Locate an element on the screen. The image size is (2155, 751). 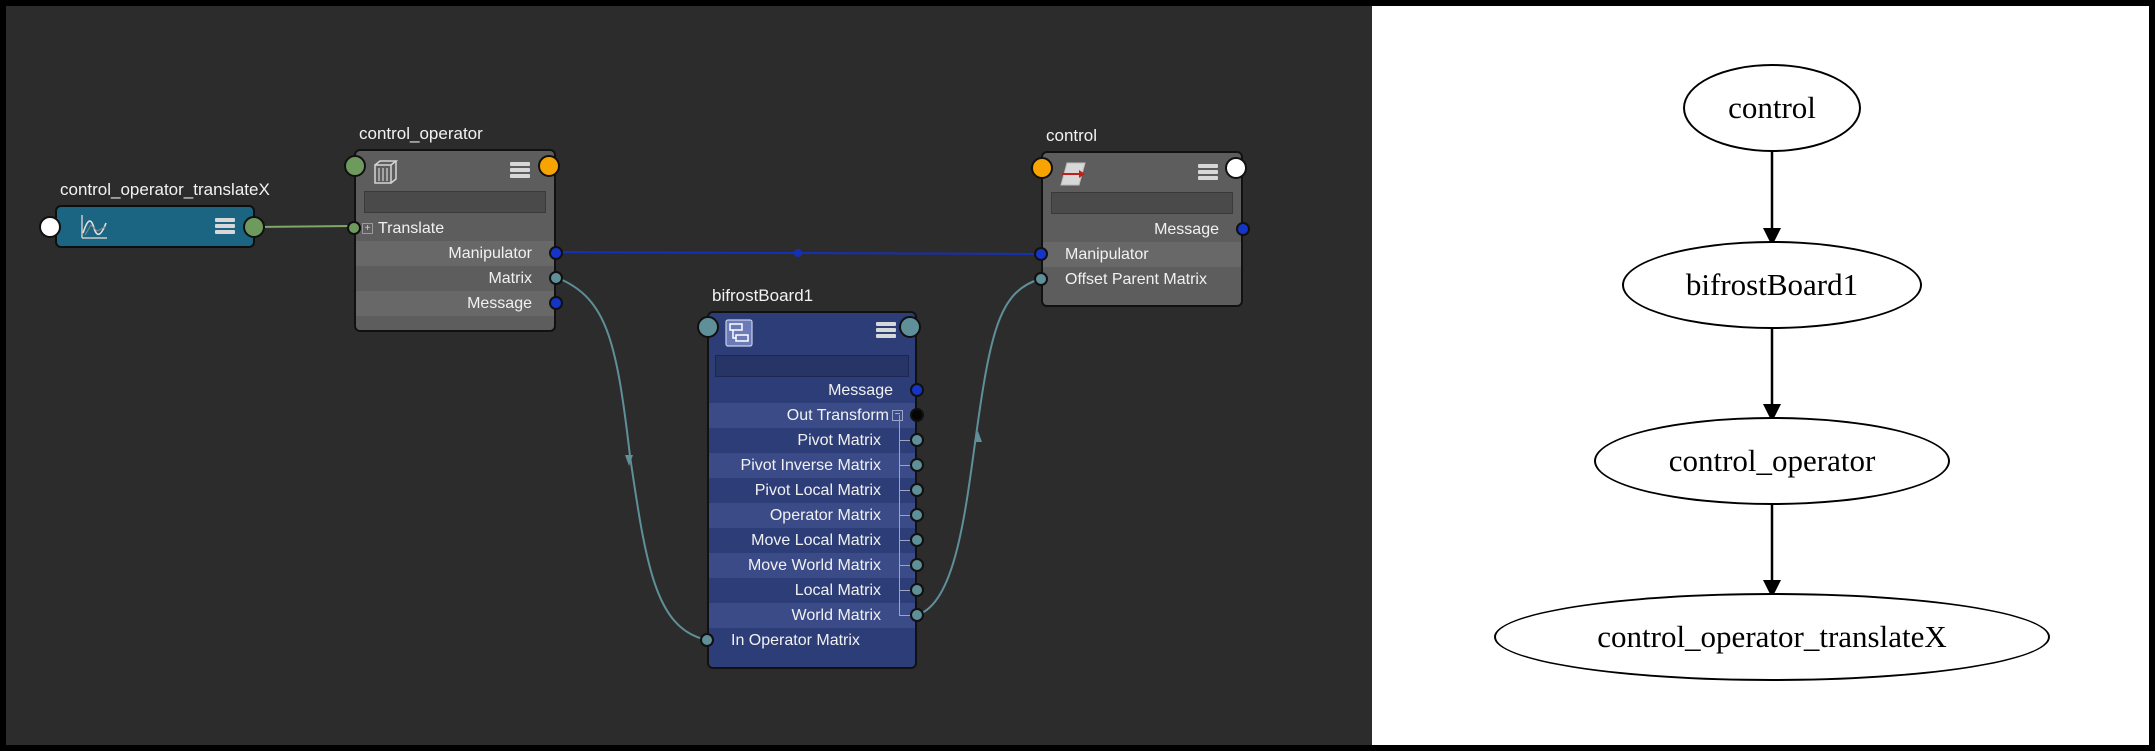
attr-row-local-matrix: Local Matrix is located at coordinates (816, 590).